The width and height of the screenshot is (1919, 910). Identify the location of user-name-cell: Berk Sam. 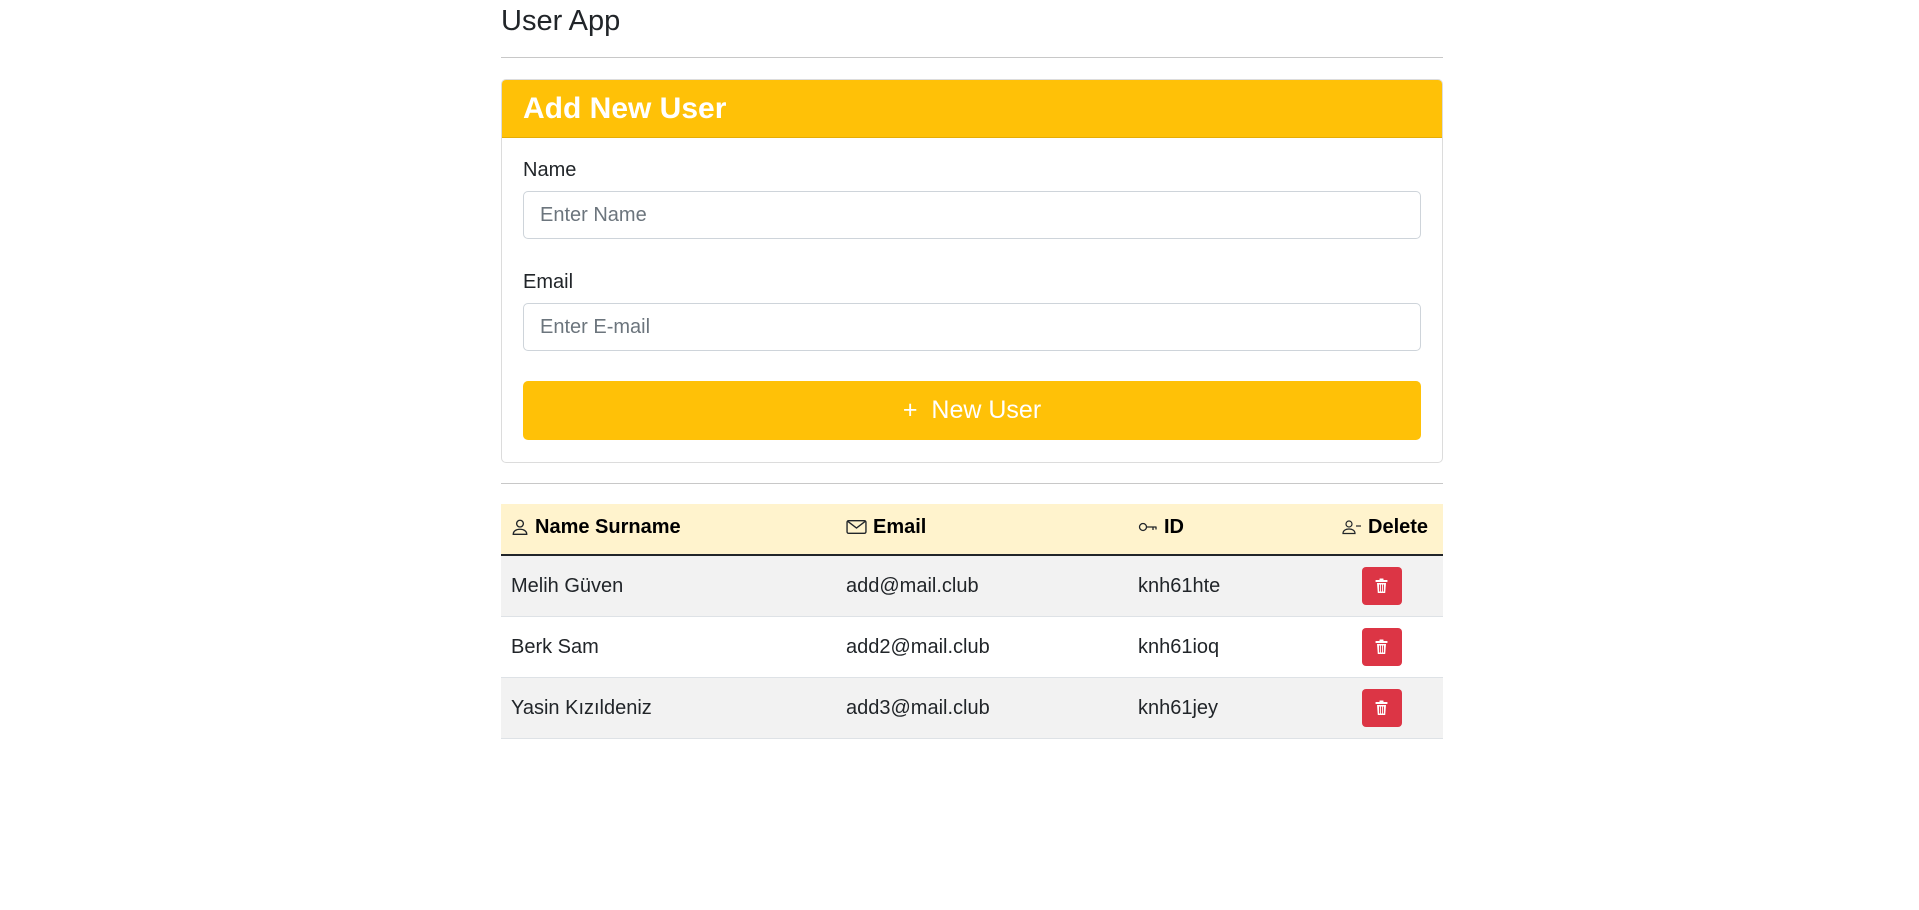
(668, 647).